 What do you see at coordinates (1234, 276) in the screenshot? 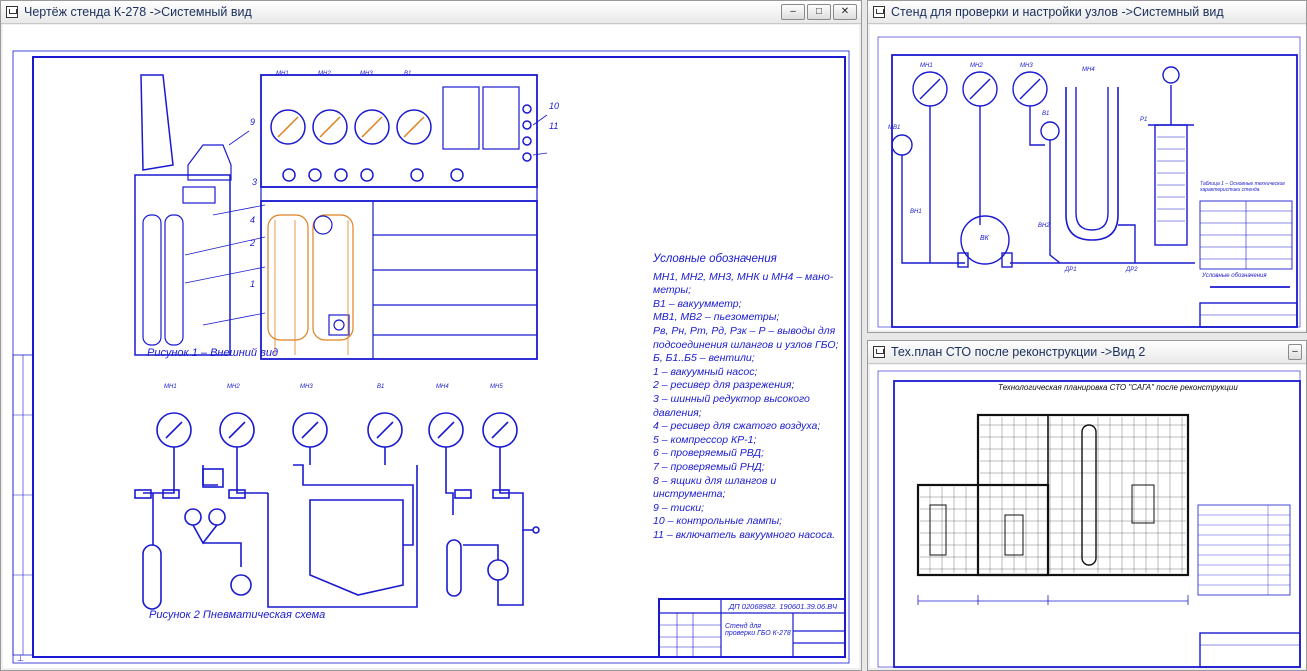
I see `schema-legend-label: Условные обозначения` at bounding box center [1234, 276].